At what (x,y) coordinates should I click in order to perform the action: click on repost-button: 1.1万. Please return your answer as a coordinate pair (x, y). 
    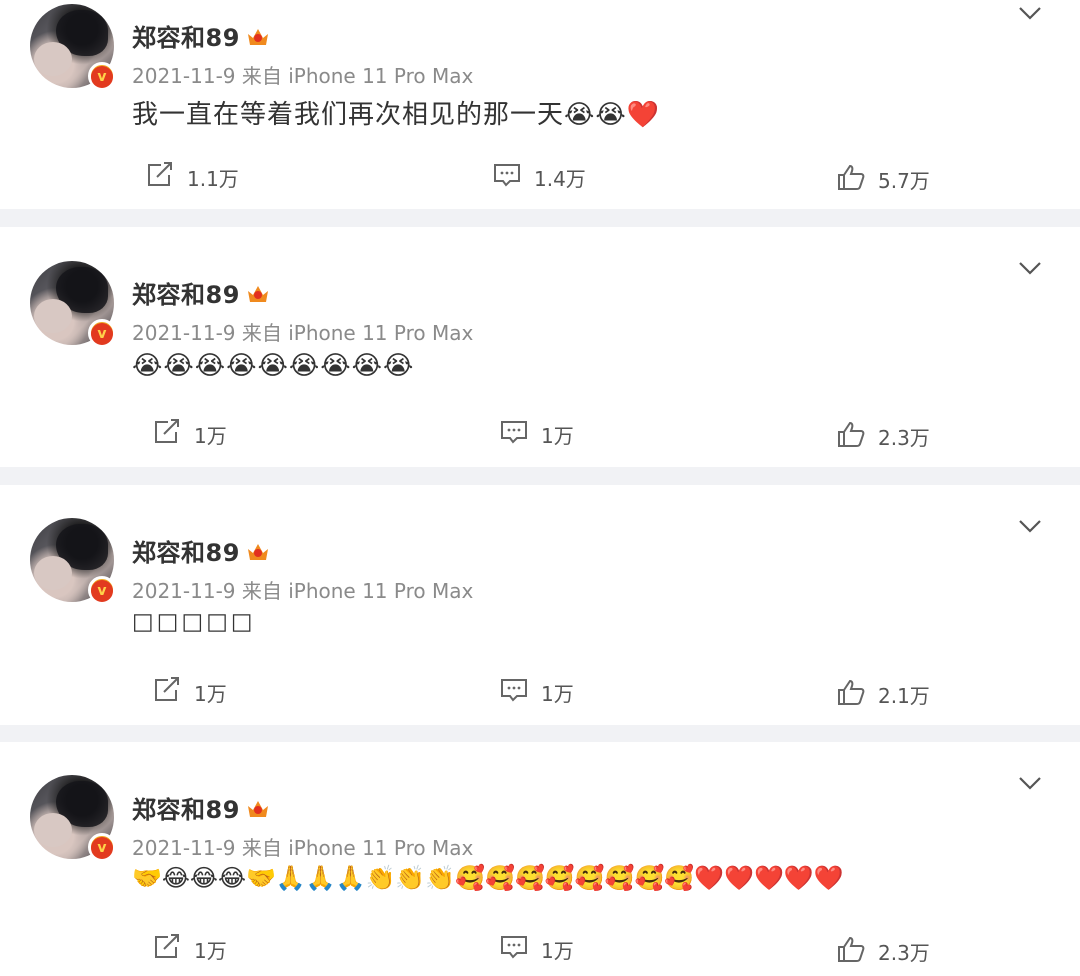
    Looking at the image, I should click on (192, 177).